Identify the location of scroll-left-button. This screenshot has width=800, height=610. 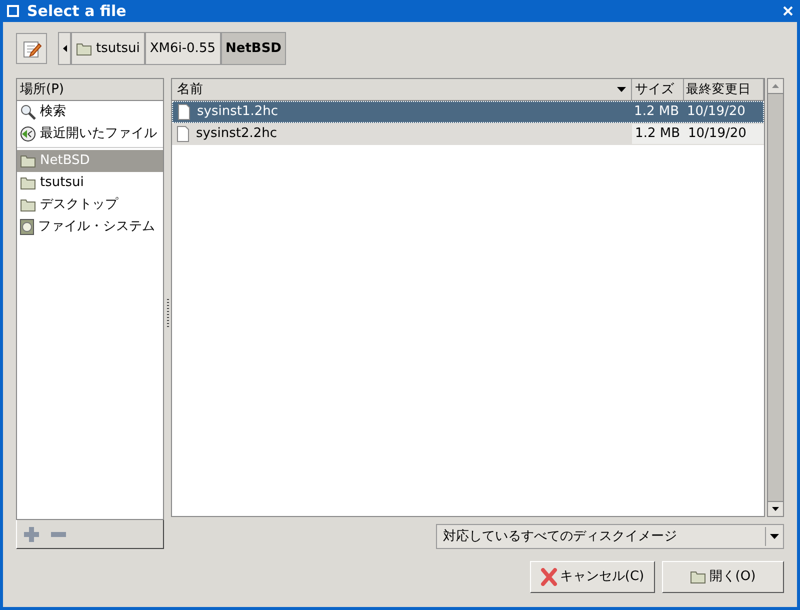
(64, 48).